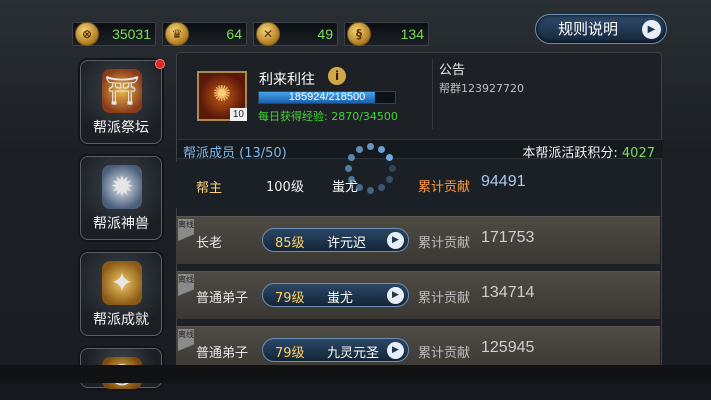 The image size is (711, 400). Describe the element at coordinates (570, 153) in the screenshot. I see `activity-label: 本帮派活跃积分:` at that location.